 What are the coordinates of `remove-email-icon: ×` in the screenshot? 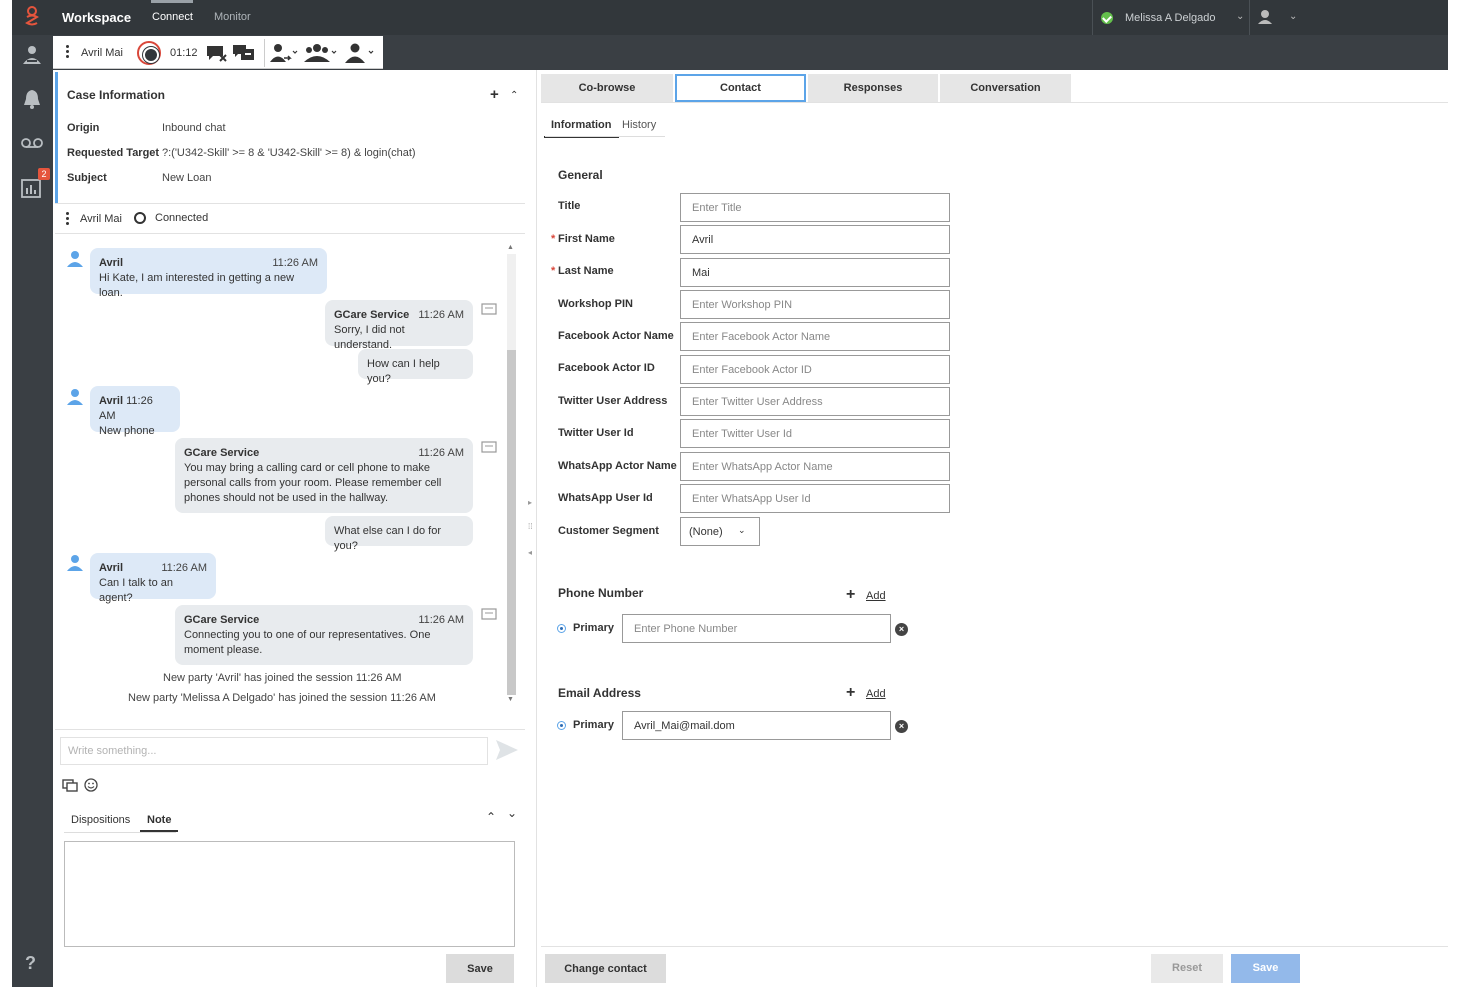 It's located at (901, 726).